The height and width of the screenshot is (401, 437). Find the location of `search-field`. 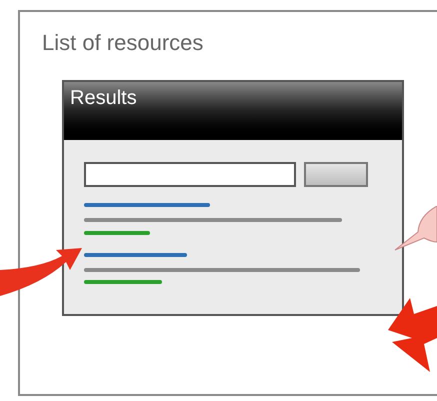

search-field is located at coordinates (190, 174).